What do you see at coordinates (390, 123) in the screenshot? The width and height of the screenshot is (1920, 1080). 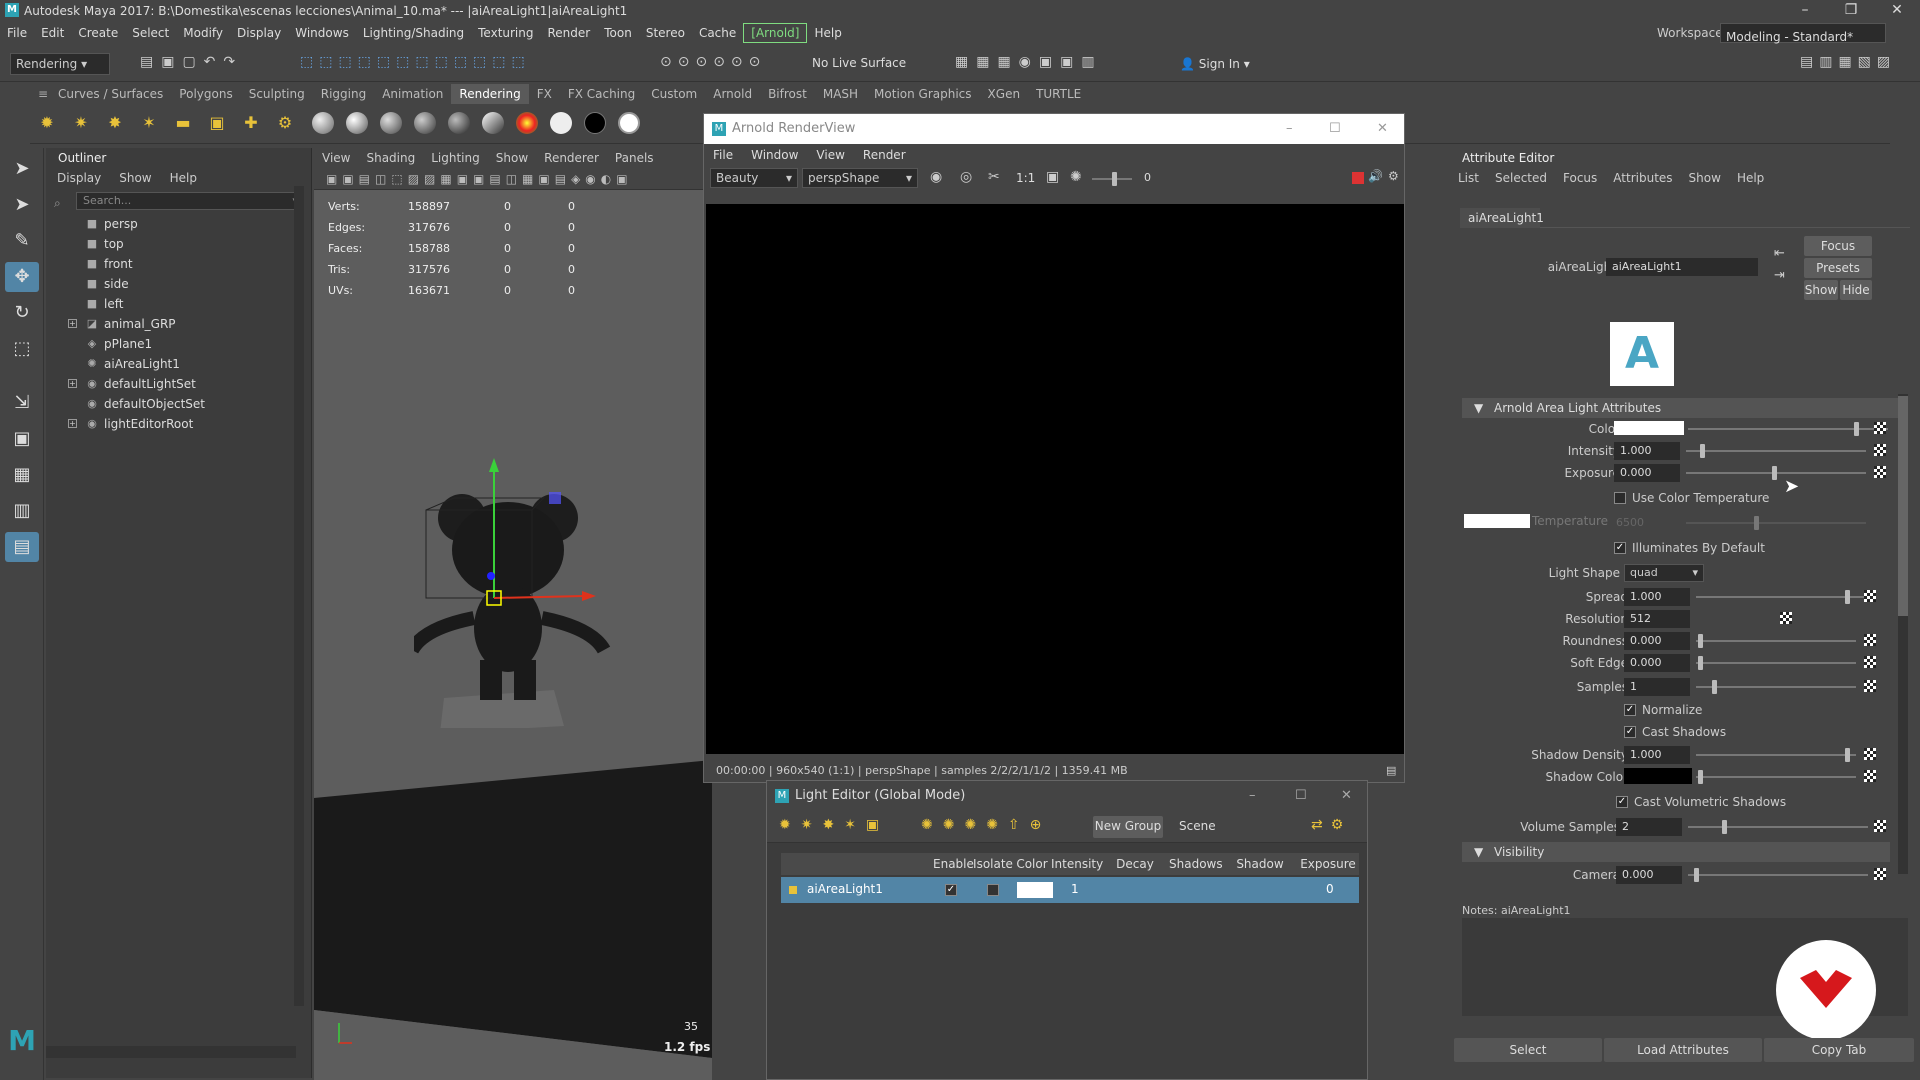 I see `phong-icon` at bounding box center [390, 123].